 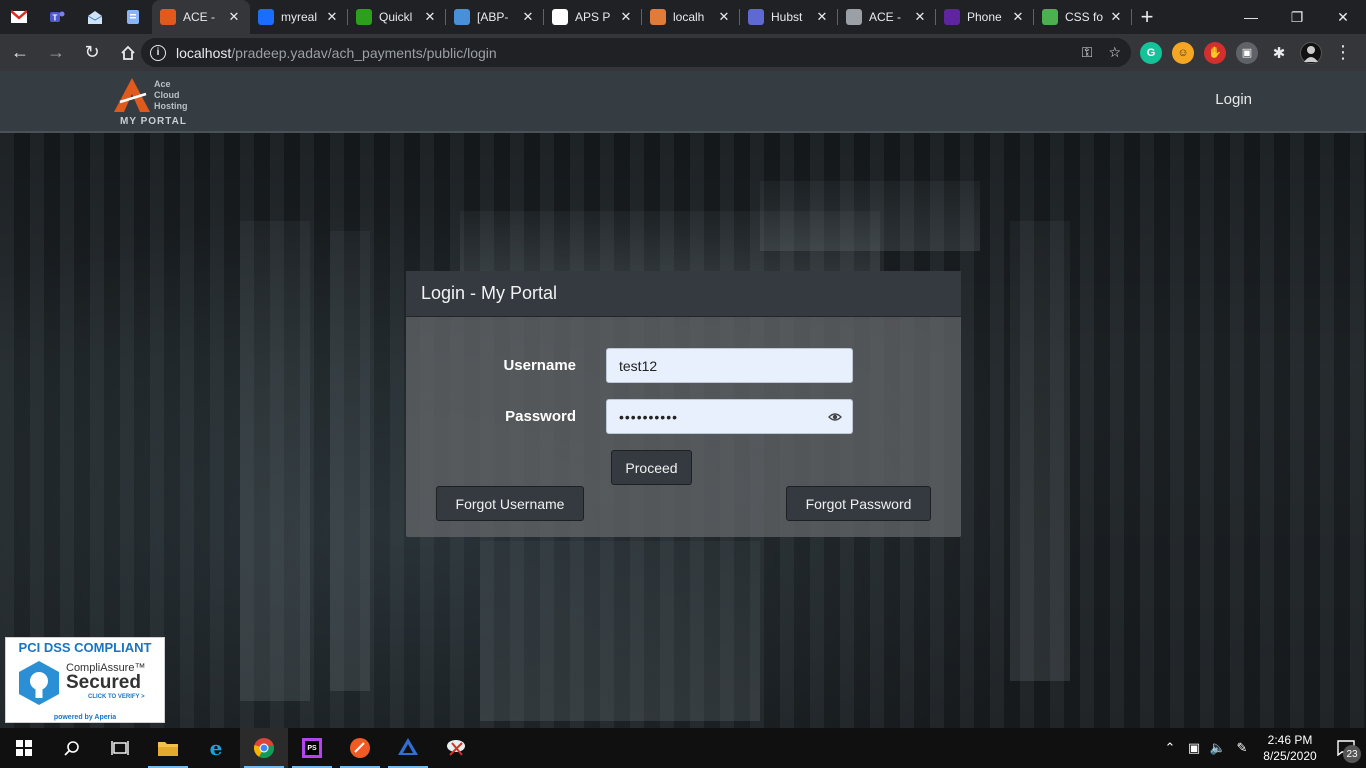 What do you see at coordinates (408, 748) in the screenshot?
I see `taskbar-hubstaff` at bounding box center [408, 748].